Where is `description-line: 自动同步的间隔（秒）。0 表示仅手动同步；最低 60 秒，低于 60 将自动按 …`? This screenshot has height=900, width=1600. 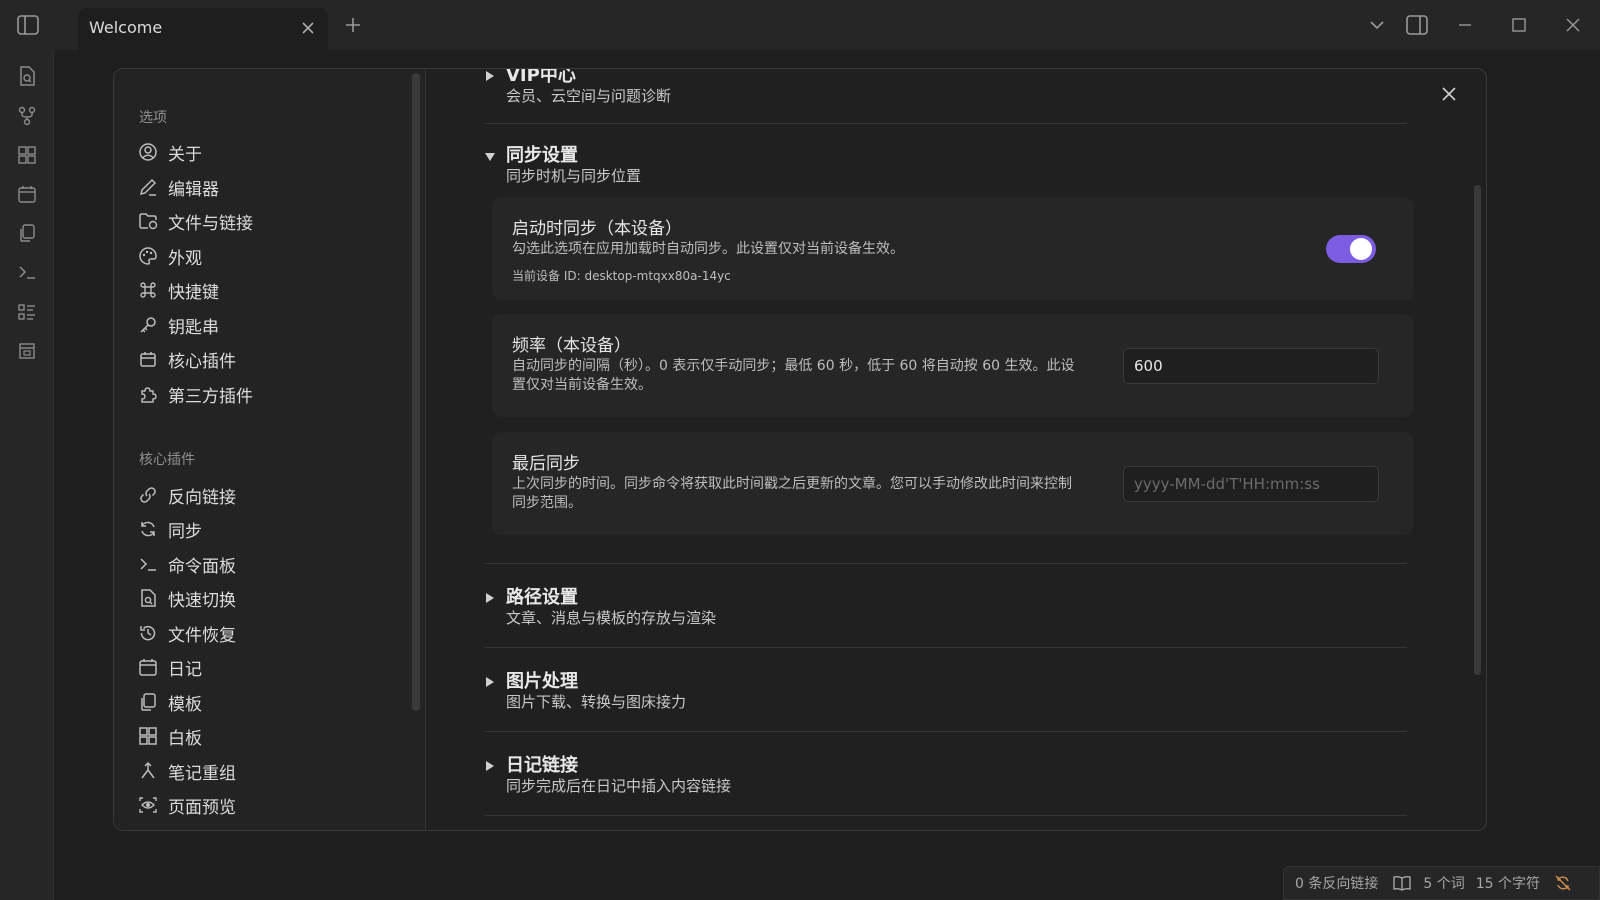
description-line: 自动同步的间隔（秒）。0 表示仅手动同步；最低 60 秒，低于 60 将自动按 … is located at coordinates (793, 366).